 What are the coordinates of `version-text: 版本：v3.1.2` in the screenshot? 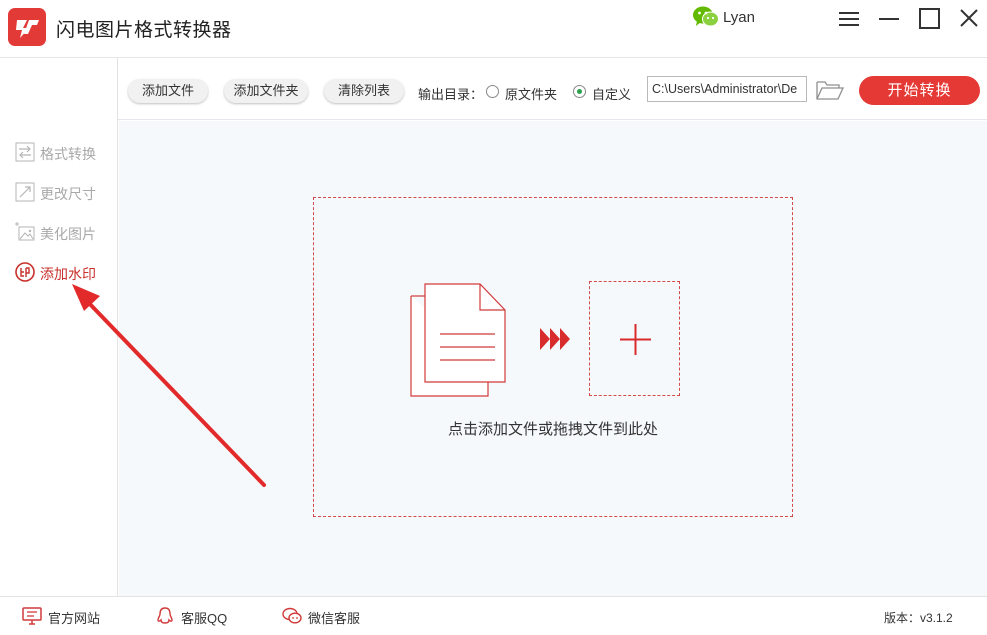 It's located at (918, 618).